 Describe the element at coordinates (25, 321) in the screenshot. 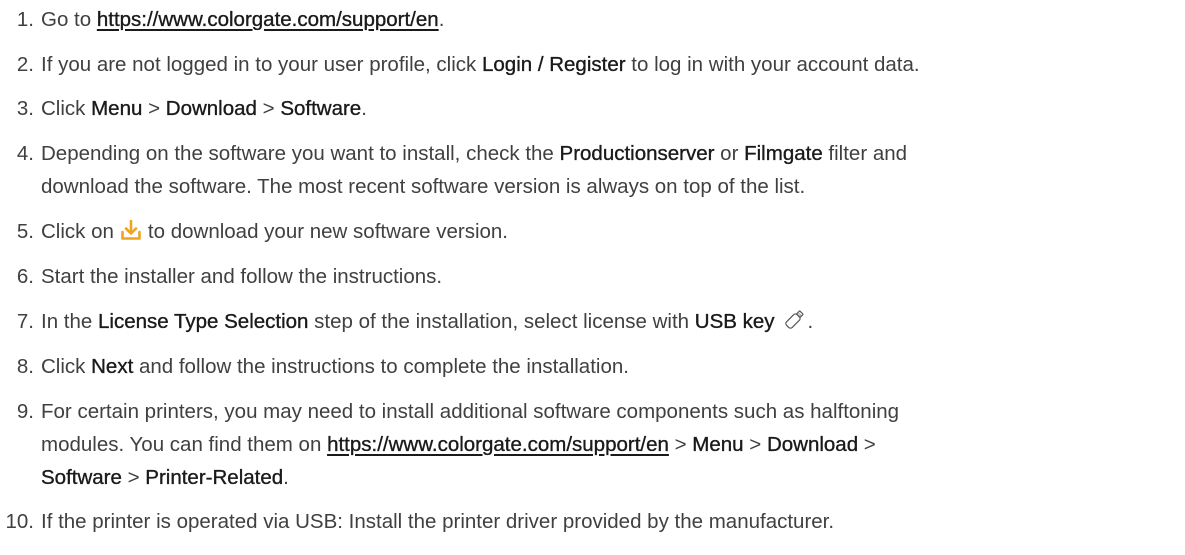

I see `step-number: 7.` at that location.